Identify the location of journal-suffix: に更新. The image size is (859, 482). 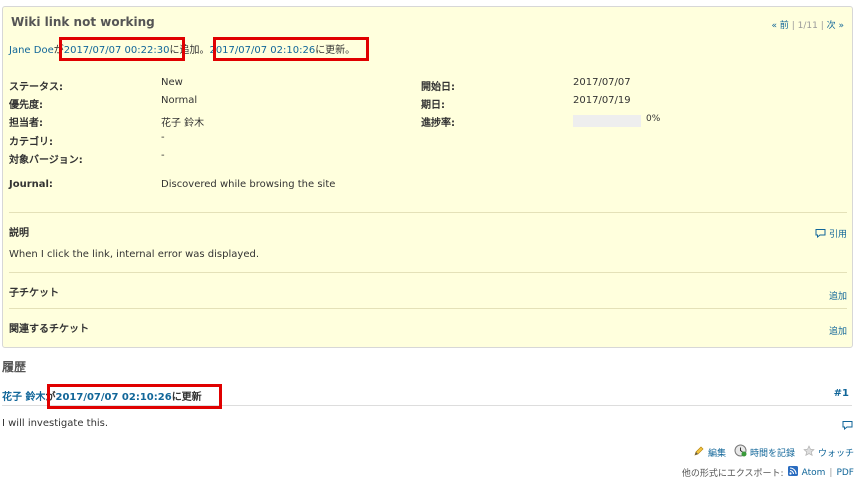
(186, 397).